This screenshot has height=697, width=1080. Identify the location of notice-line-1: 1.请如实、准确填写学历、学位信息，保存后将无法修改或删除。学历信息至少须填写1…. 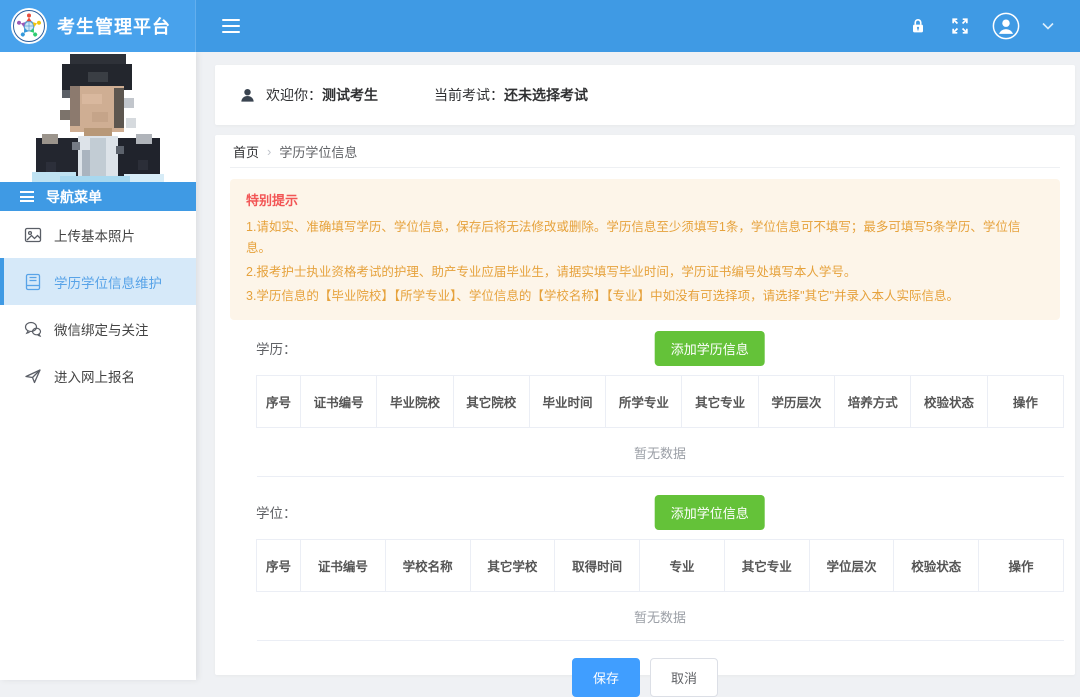
(633, 237).